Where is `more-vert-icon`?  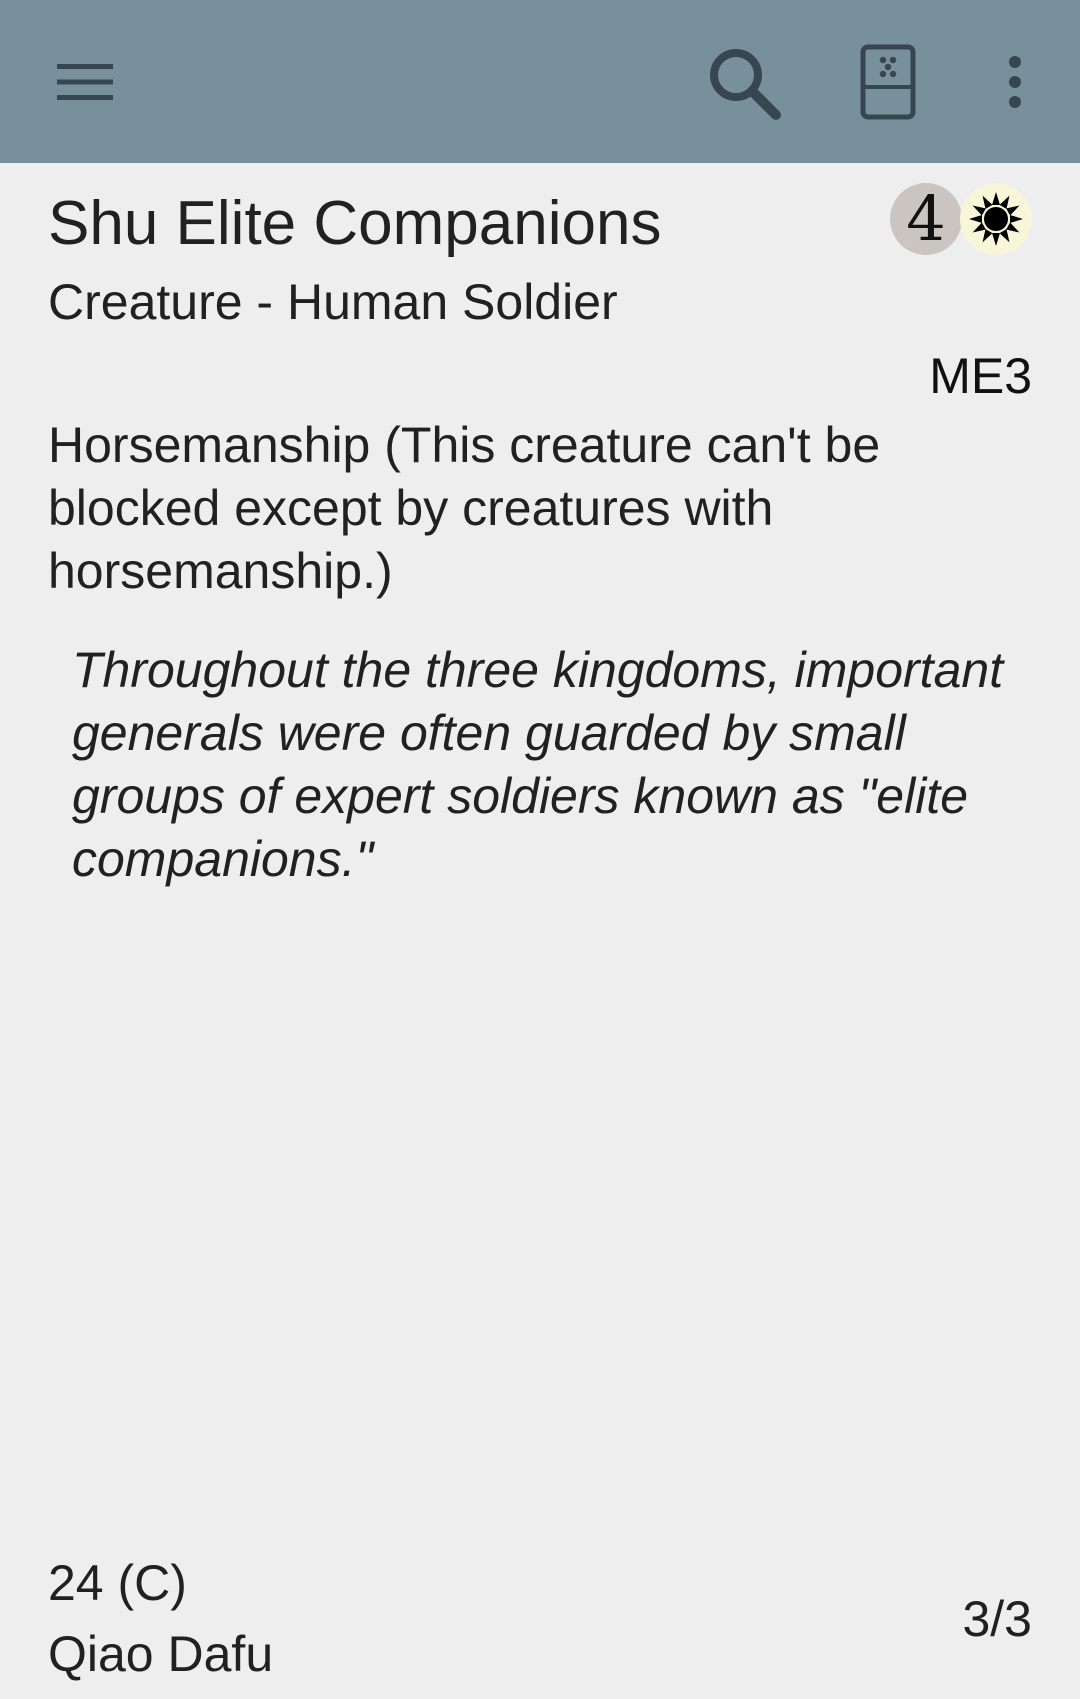 more-vert-icon is located at coordinates (1015, 81).